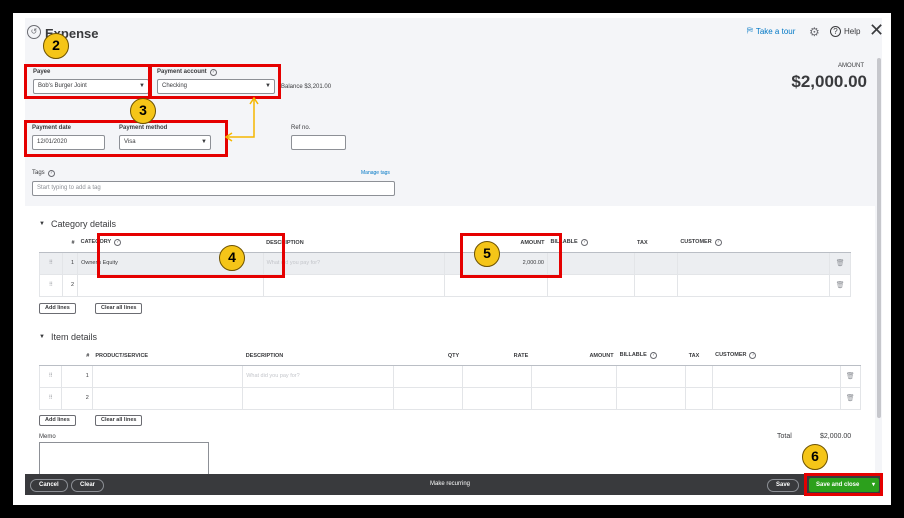 This screenshot has height=518, width=904. I want to click on connector-arrow, so click(241, 119).